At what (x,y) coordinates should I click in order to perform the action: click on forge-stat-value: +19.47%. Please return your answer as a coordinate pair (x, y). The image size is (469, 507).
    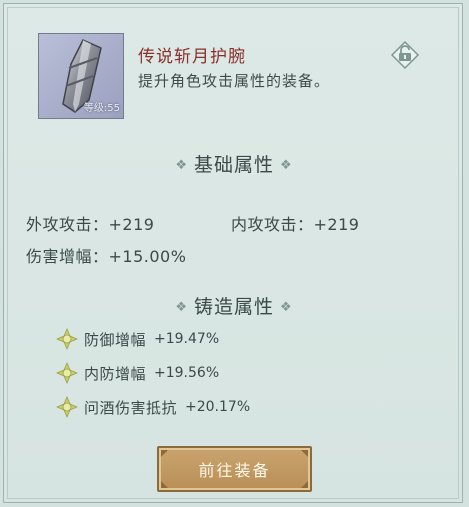
    Looking at the image, I should click on (187, 339).